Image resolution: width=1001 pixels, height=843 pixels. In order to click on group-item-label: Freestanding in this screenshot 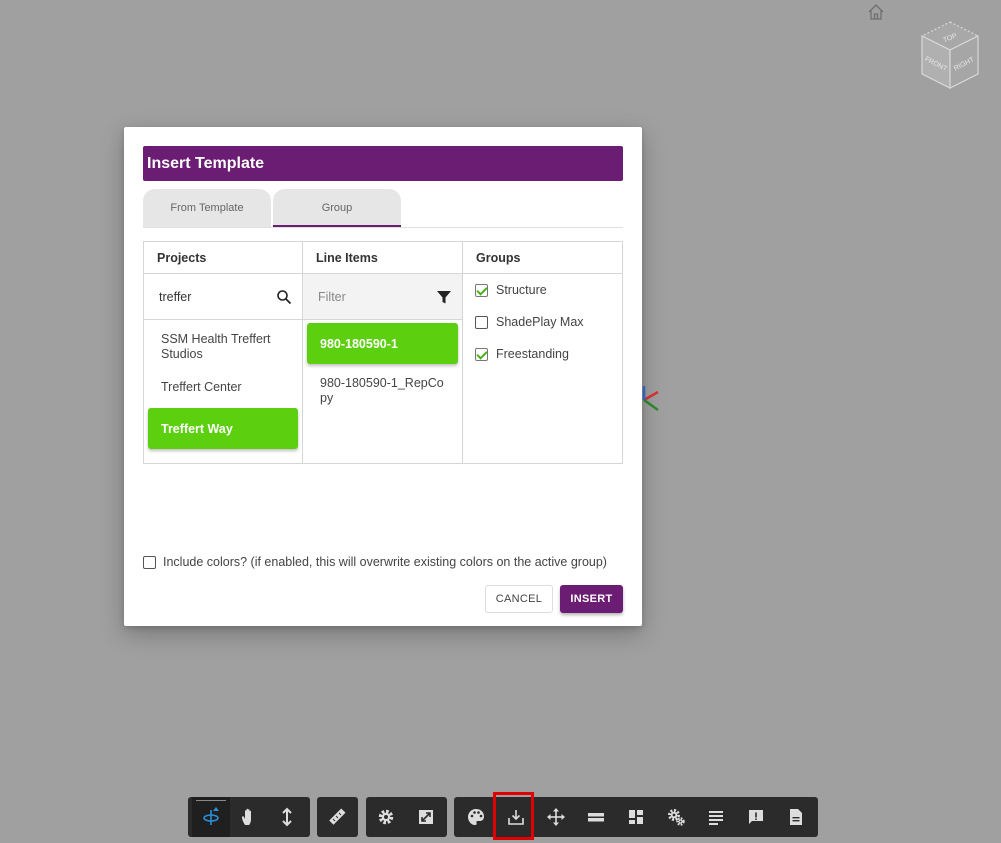, I will do `click(532, 354)`.